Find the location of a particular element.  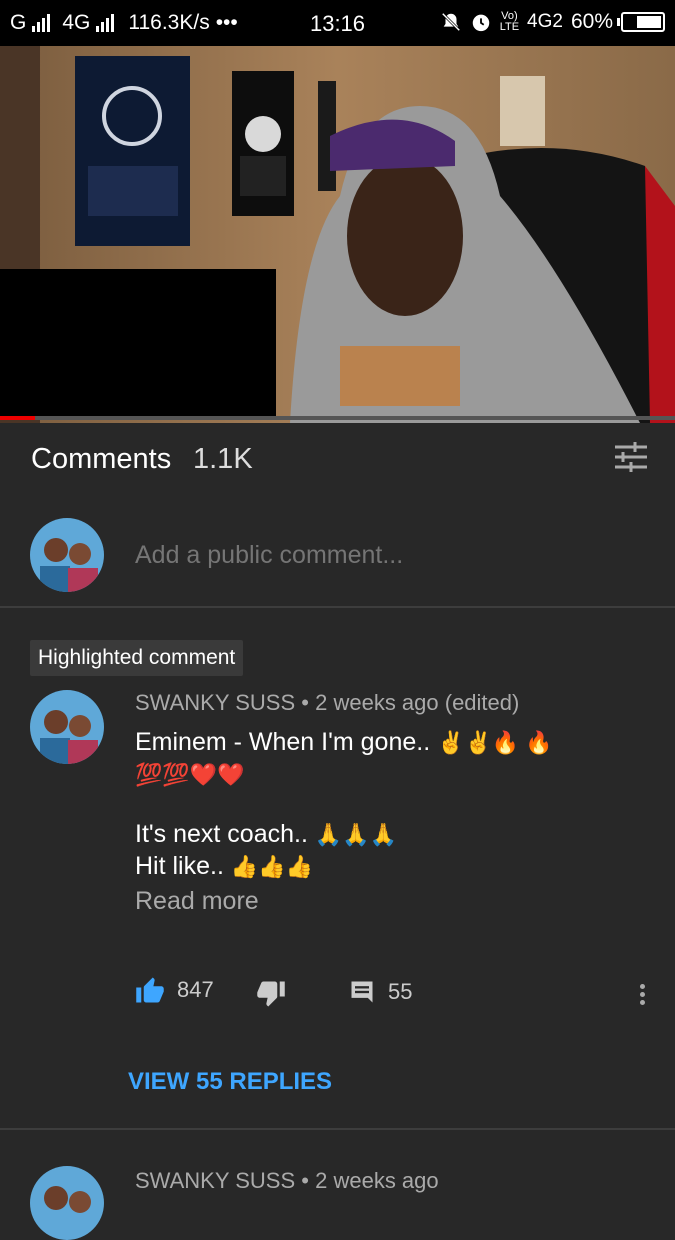

add-comment-row is located at coordinates (337, 555).